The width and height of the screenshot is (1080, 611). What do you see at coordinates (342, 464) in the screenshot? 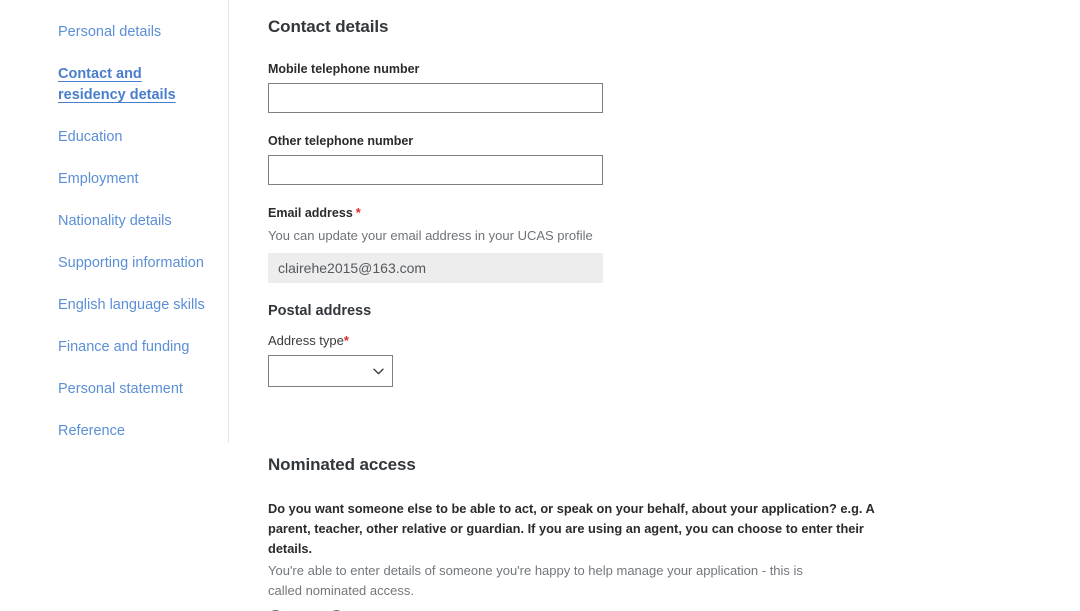
I see `nominated-access-heading: Nominated access` at bounding box center [342, 464].